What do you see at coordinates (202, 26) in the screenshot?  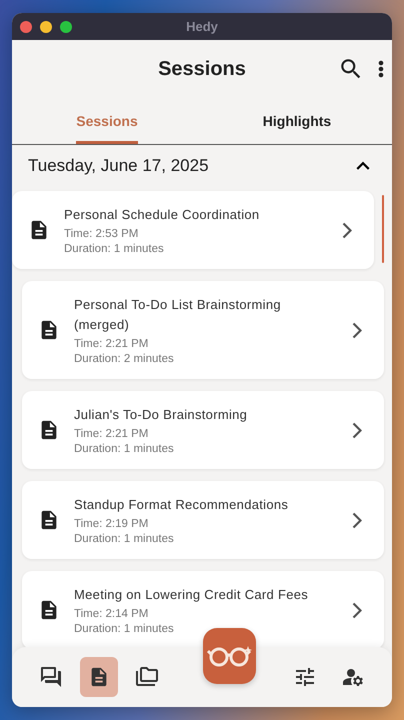 I see `window-title: Hedy` at bounding box center [202, 26].